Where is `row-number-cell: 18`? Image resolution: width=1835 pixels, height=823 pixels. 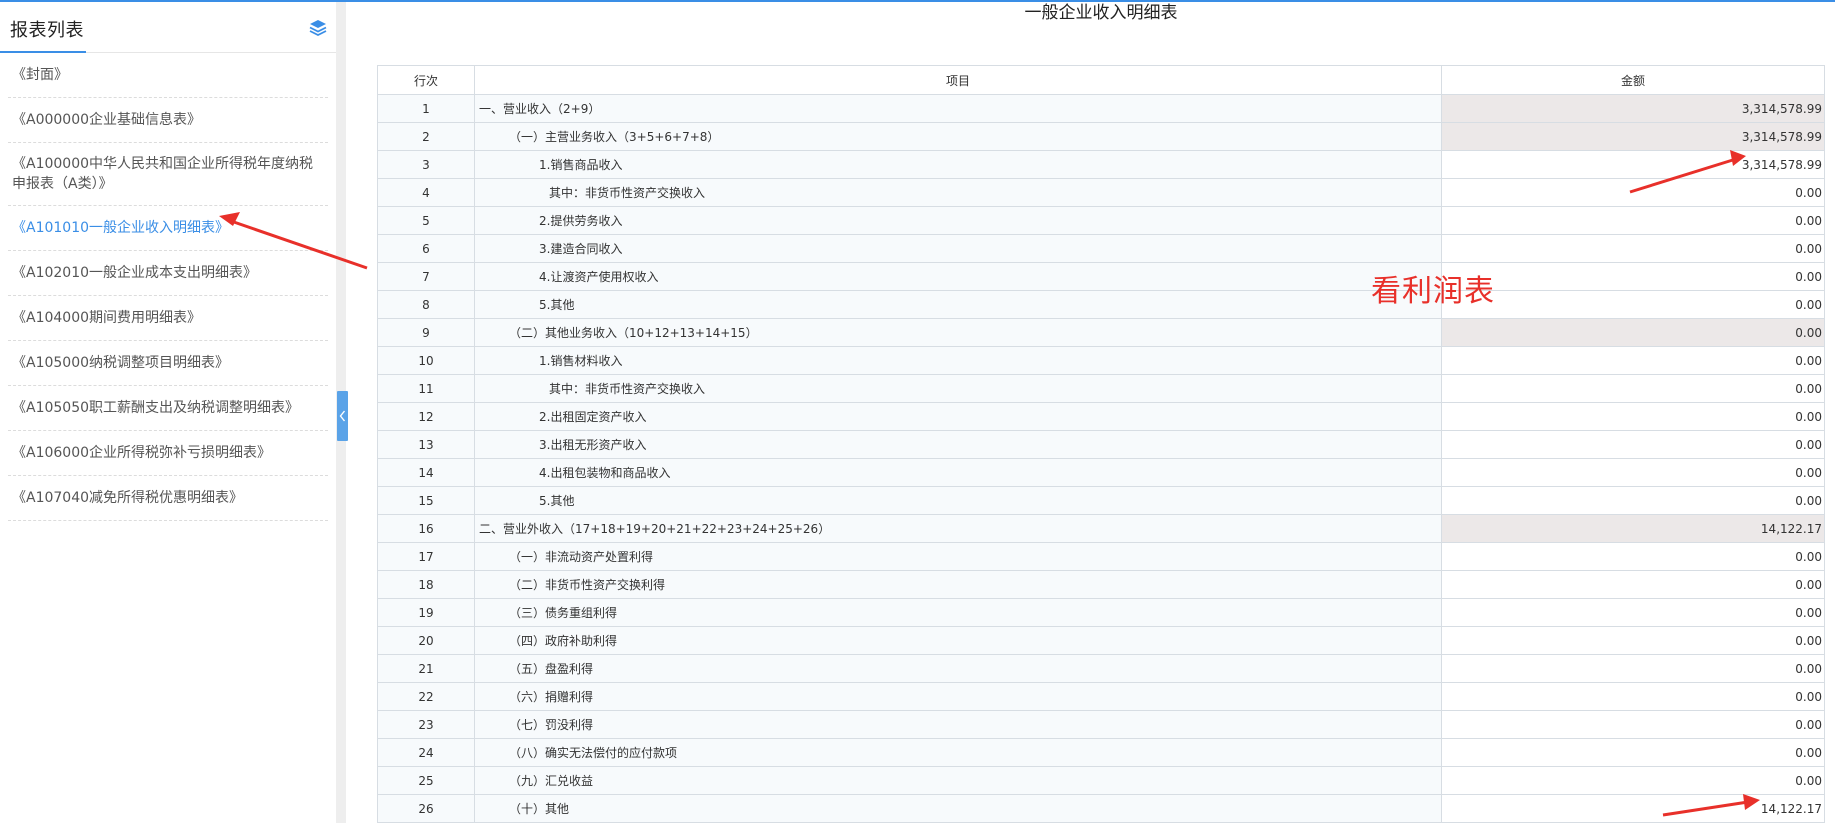 row-number-cell: 18 is located at coordinates (426, 584).